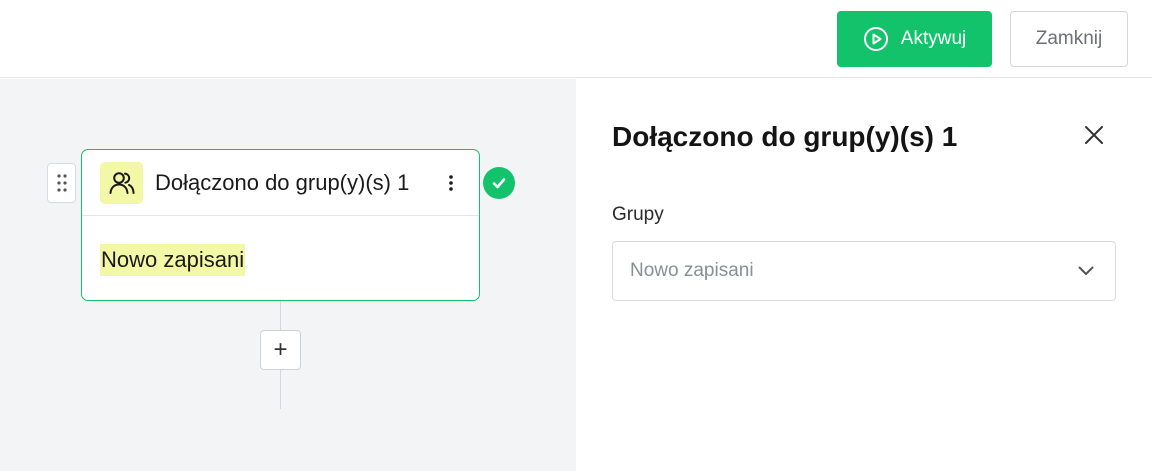  What do you see at coordinates (280, 260) in the screenshot?
I see `node-body: Nowo zapisani` at bounding box center [280, 260].